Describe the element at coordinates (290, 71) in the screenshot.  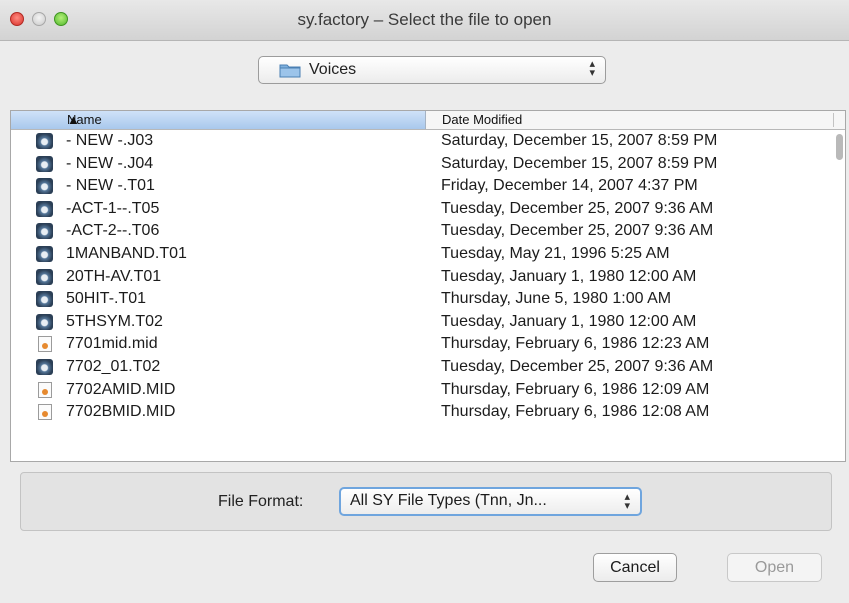
I see `folder-icon` at that location.